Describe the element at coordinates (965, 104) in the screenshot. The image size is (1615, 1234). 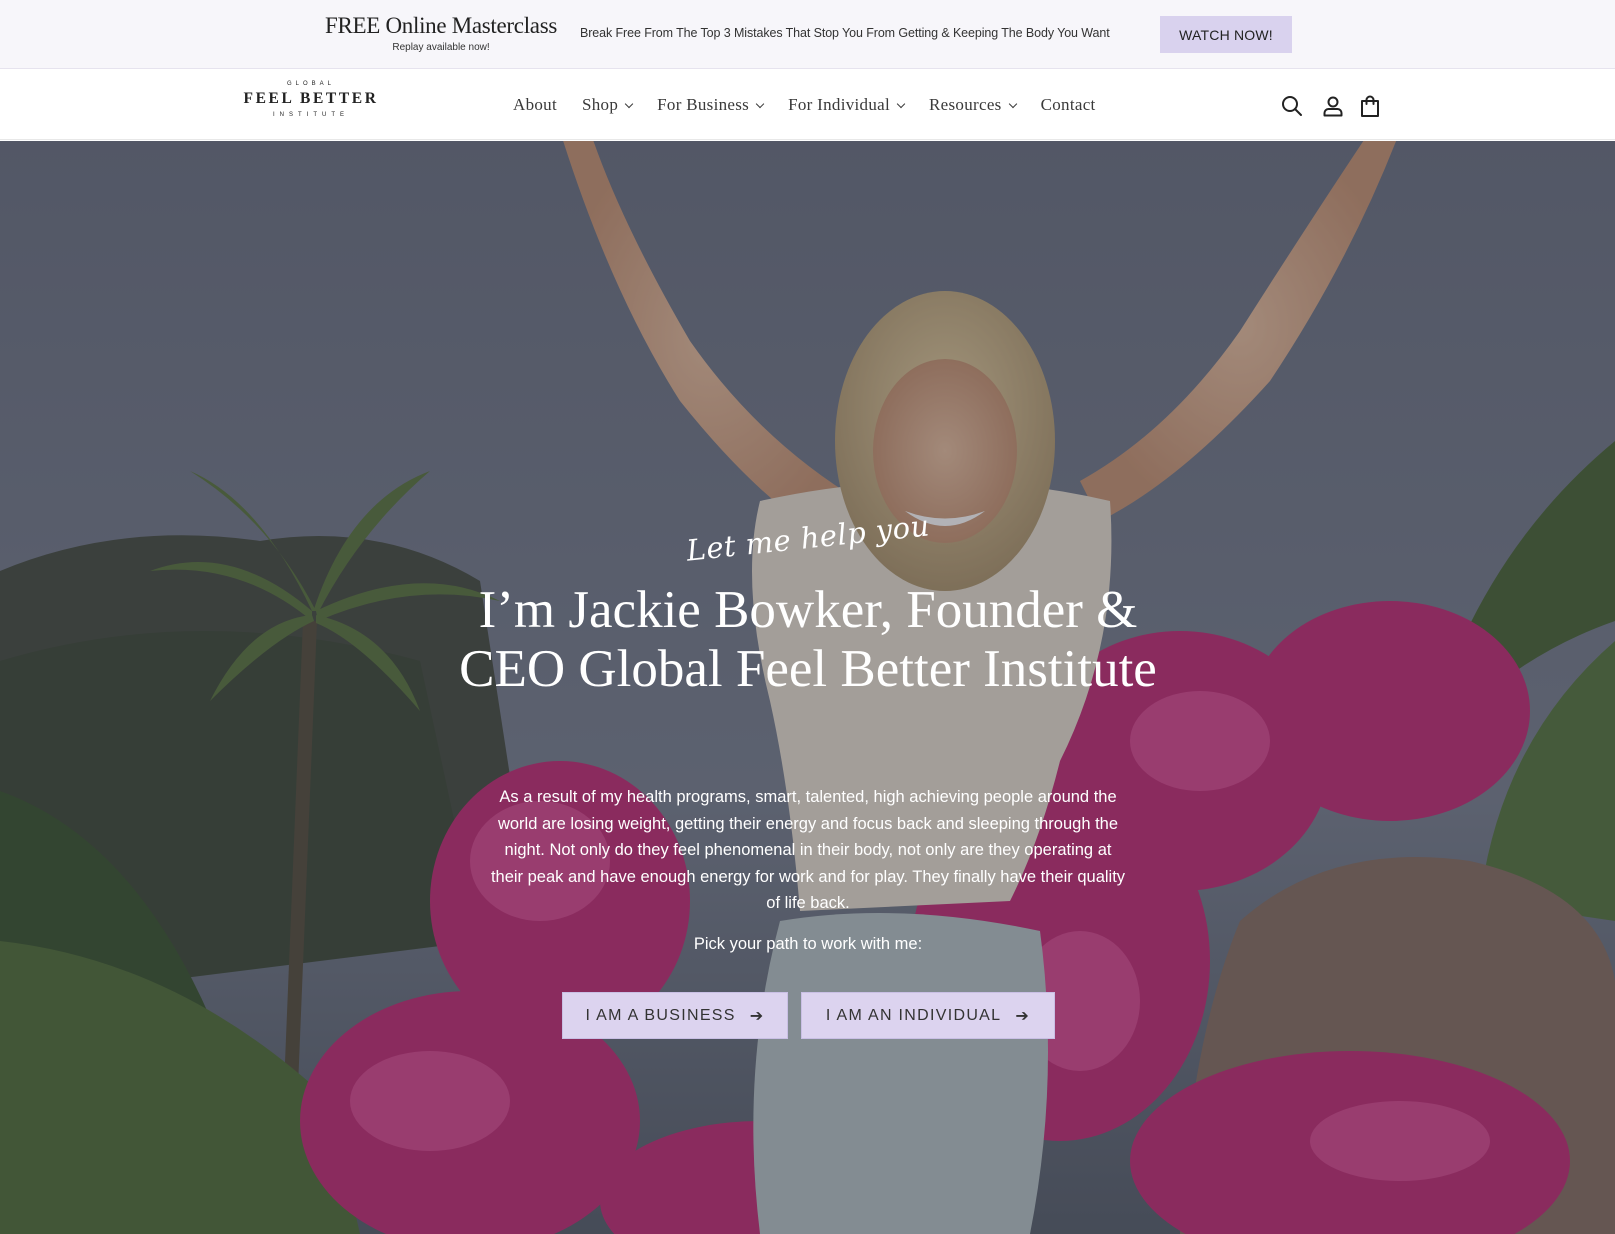
I see `nav-item-label: Resources` at that location.